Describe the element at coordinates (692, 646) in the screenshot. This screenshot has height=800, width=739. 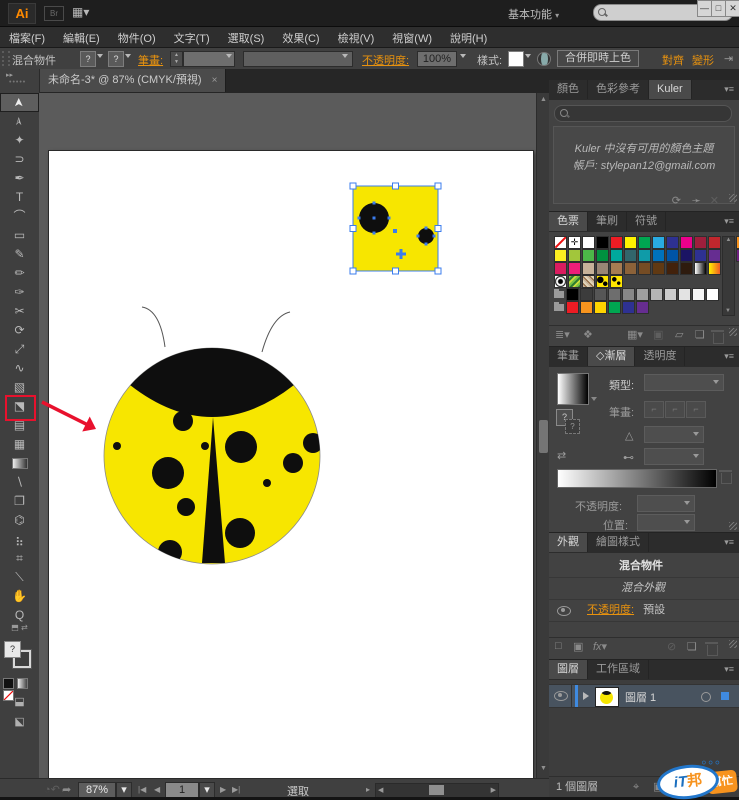
I see `duplicate-icon: ❏` at that location.